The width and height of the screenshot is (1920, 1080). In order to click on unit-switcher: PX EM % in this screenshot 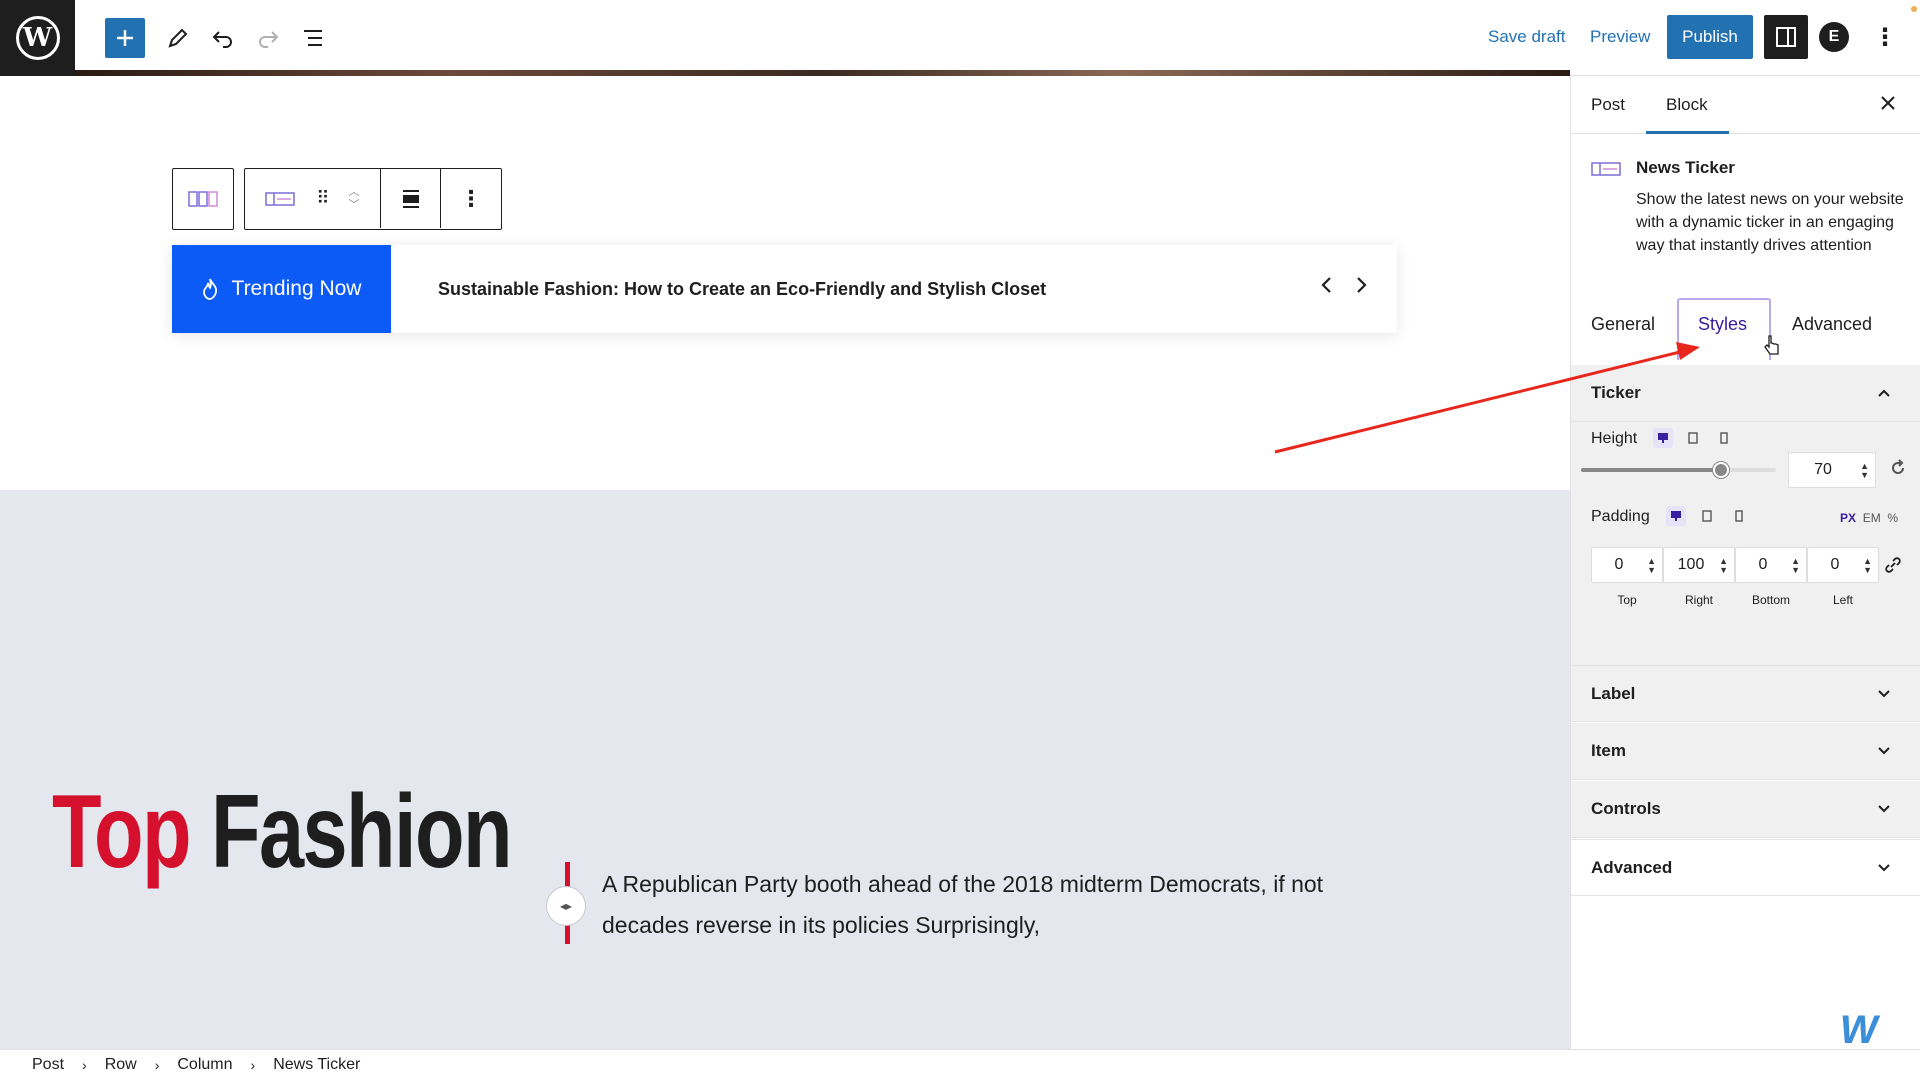, I will do `click(1869, 518)`.